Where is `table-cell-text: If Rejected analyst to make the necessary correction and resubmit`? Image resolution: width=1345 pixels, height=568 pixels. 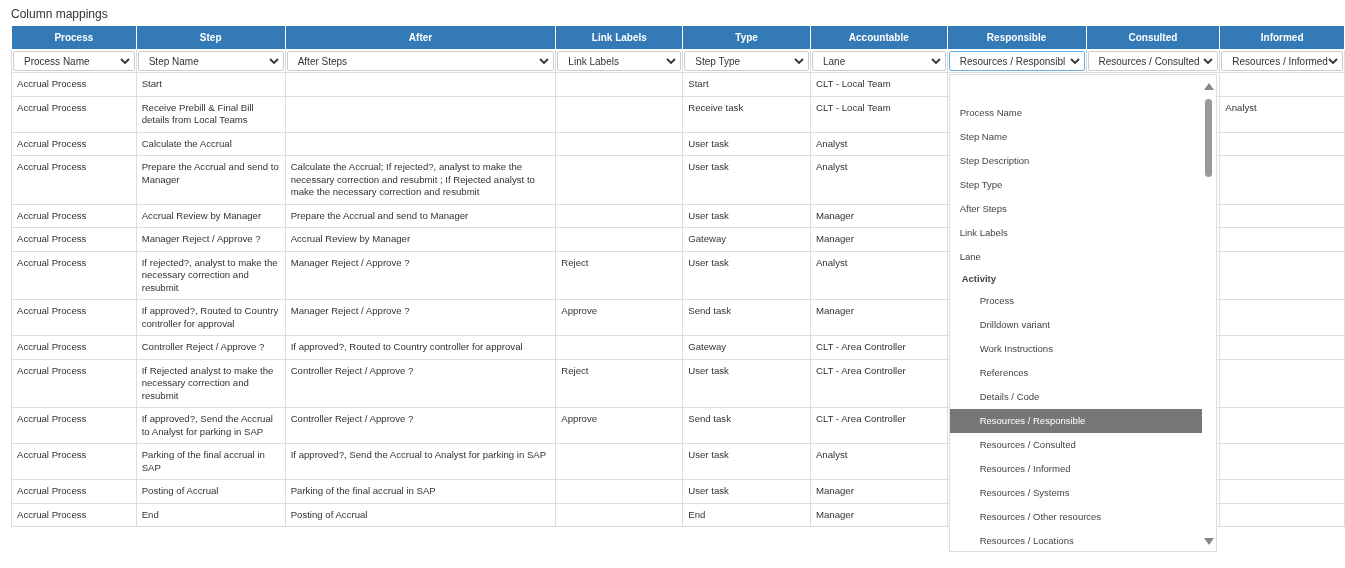
table-cell-text: If Rejected analyst to make the necessary correction and resubmit is located at coordinates (207, 382).